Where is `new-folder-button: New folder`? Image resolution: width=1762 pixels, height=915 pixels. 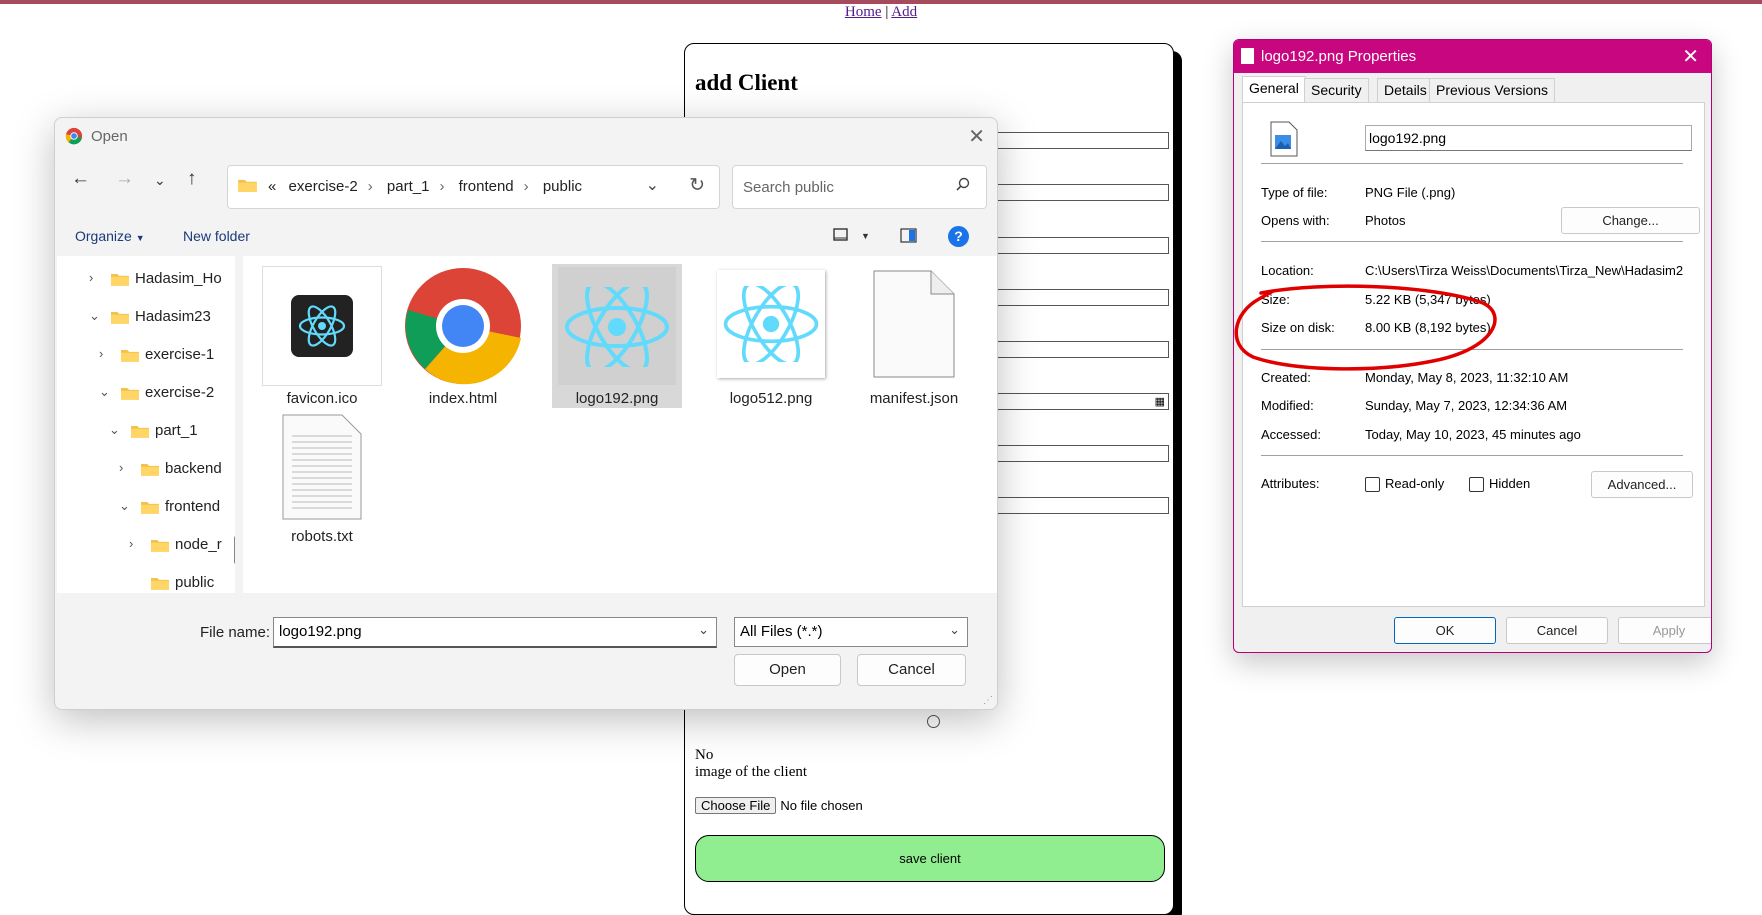 new-folder-button: New folder is located at coordinates (216, 236).